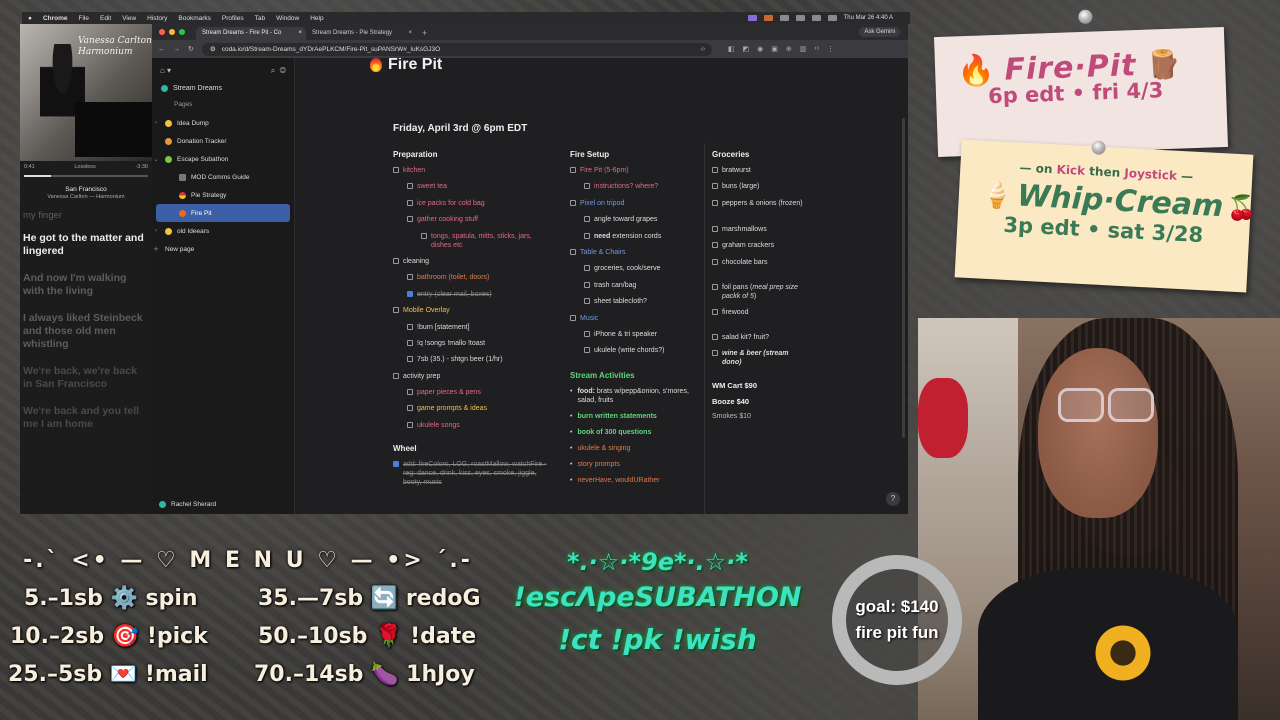  Describe the element at coordinates (760, 229) in the screenshot. I see `checklist-item: marshmallows` at that location.